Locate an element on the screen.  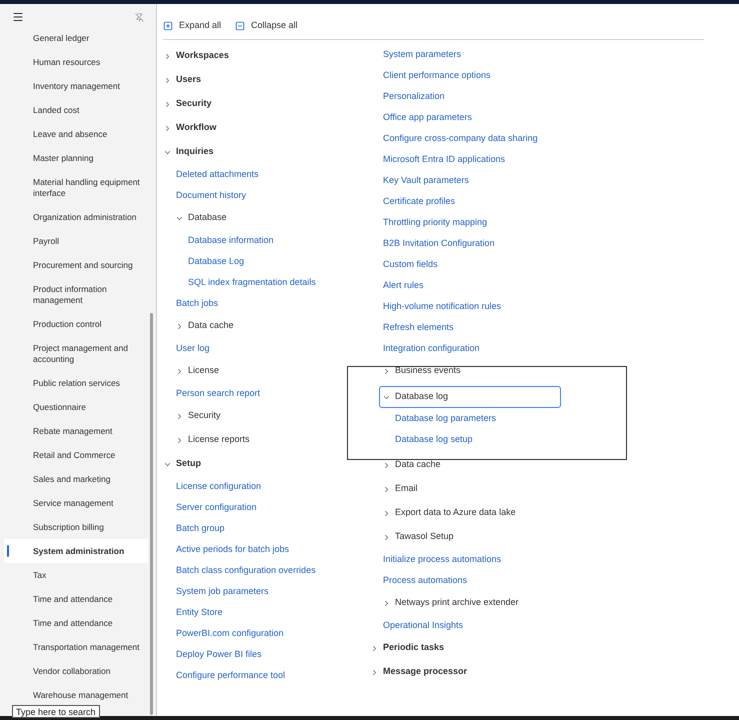
menu-link: PowerBI.com configuration is located at coordinates (230, 633).